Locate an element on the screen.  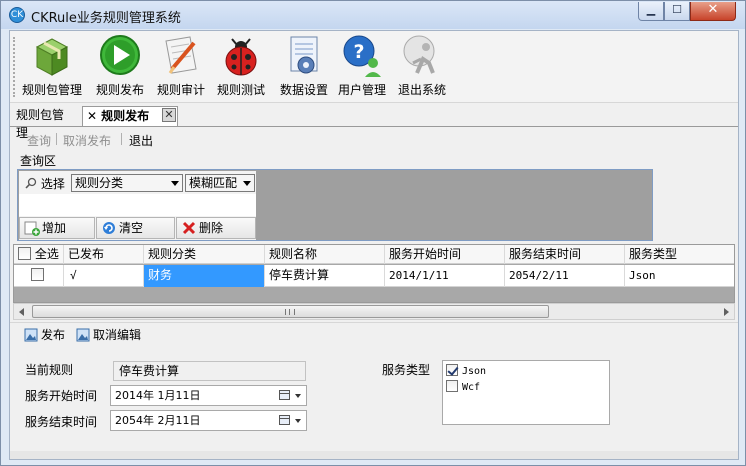
grip-icon is located at coordinates (290, 312).